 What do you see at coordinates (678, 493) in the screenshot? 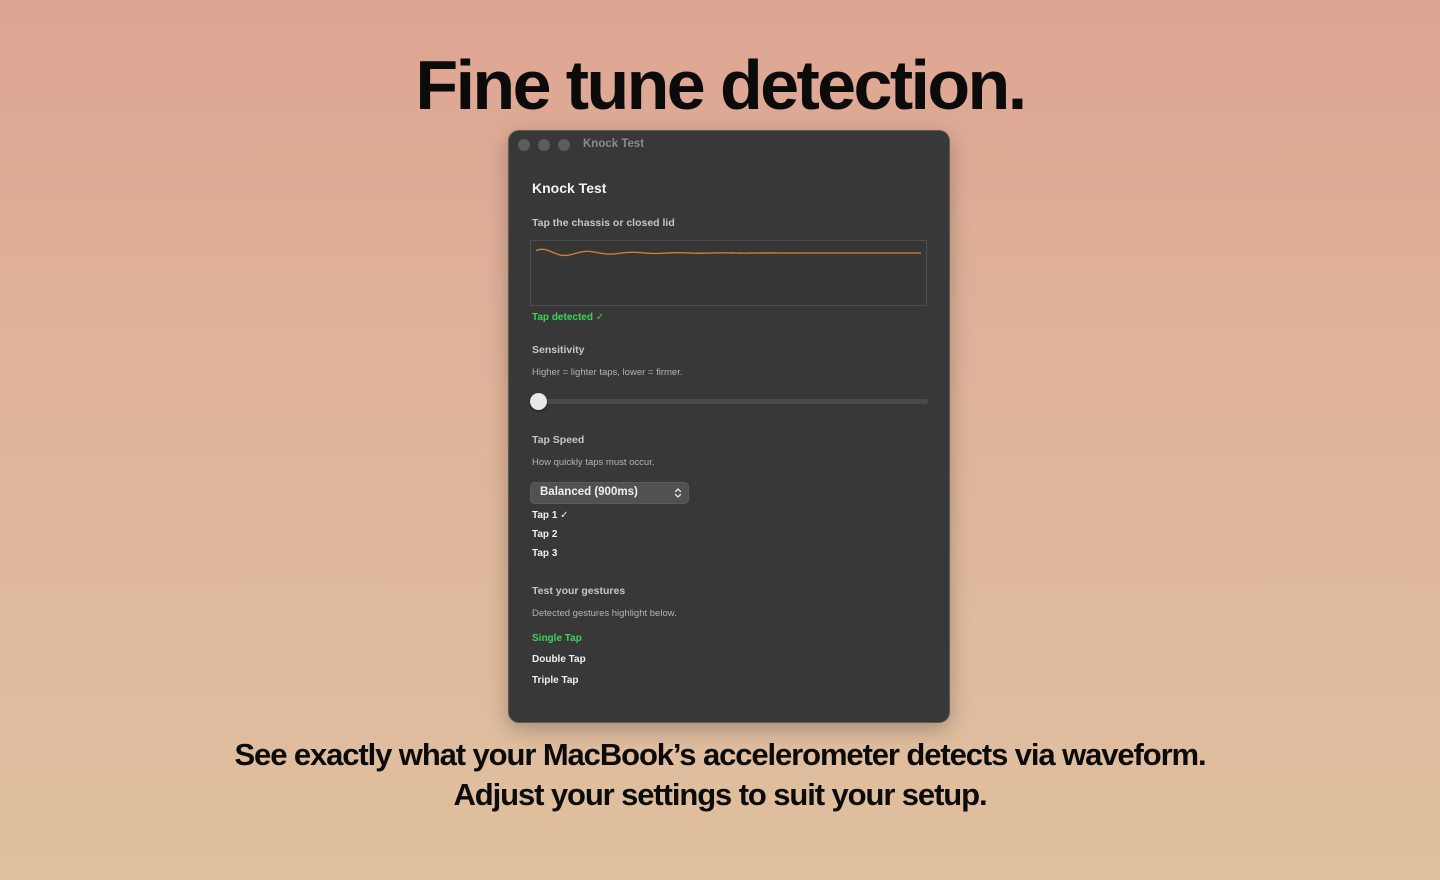
I see `chevron-up-down-icon` at bounding box center [678, 493].